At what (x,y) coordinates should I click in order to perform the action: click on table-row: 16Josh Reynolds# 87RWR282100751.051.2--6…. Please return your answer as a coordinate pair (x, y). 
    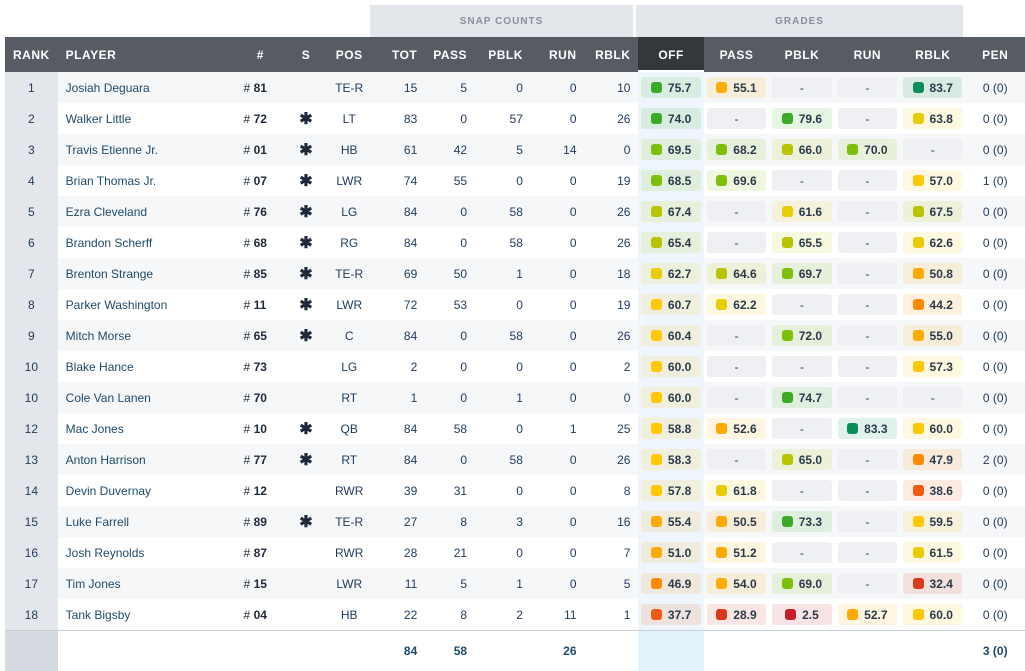
    Looking at the image, I should click on (515, 552).